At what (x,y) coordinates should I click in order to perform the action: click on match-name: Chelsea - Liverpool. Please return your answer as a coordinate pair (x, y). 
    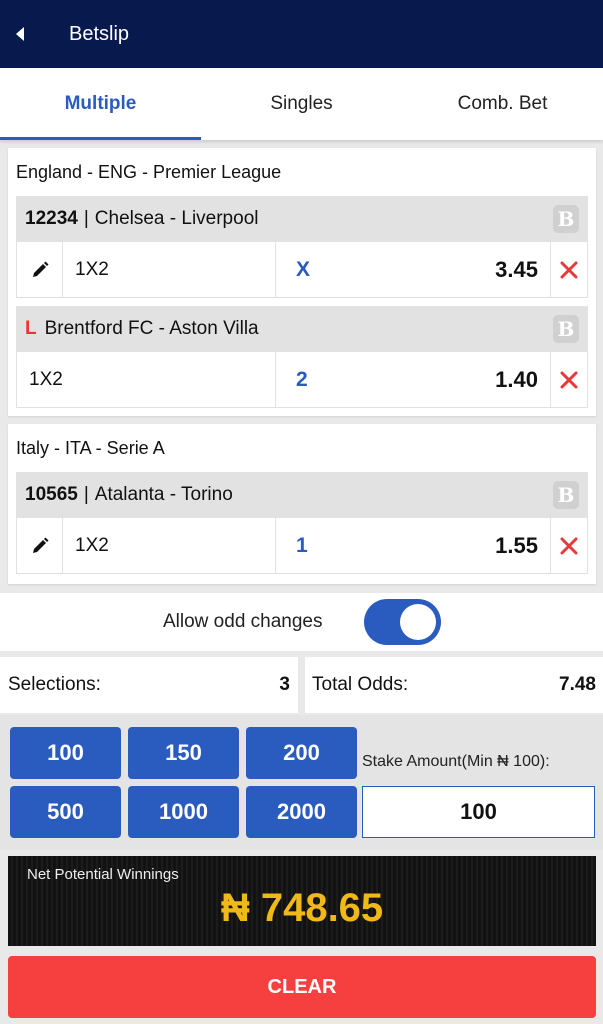
    Looking at the image, I should click on (176, 218).